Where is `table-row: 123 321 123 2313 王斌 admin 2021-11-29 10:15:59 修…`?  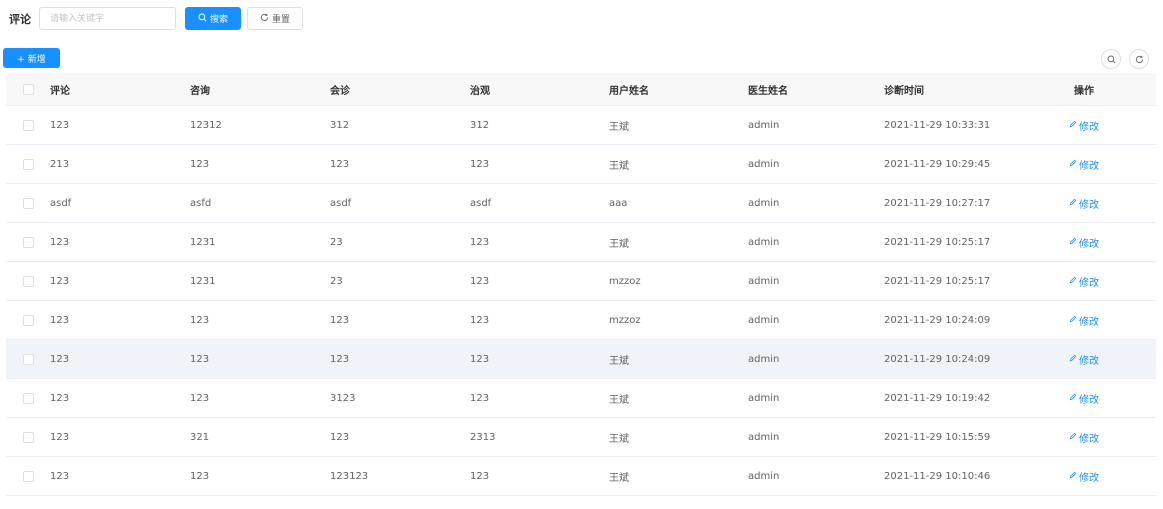
table-row: 123 321 123 2313 王斌 admin 2021-11-29 10:15:59 修… is located at coordinates (581, 437).